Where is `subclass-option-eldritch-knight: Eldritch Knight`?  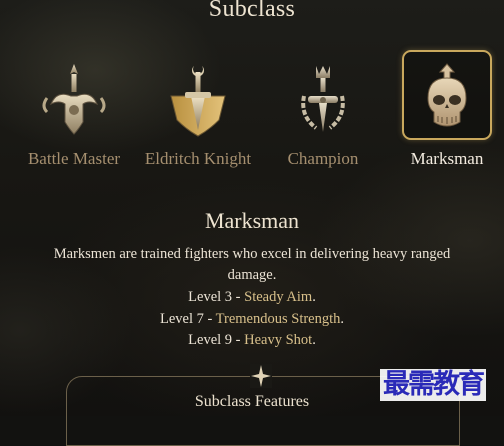 subclass-option-eldritch-knight: Eldritch Knight is located at coordinates (198, 116).